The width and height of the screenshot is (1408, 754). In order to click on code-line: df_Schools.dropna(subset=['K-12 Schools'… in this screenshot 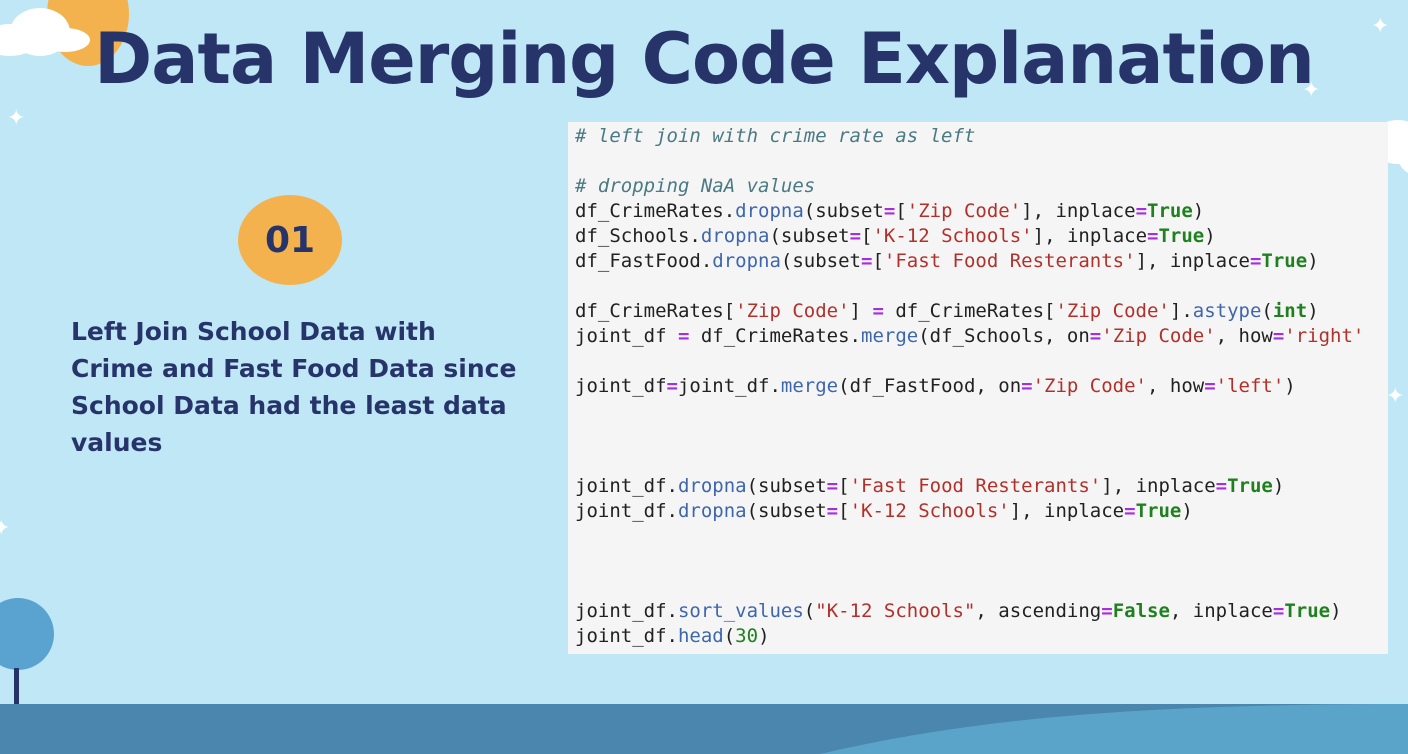, I will do `click(895, 236)`.